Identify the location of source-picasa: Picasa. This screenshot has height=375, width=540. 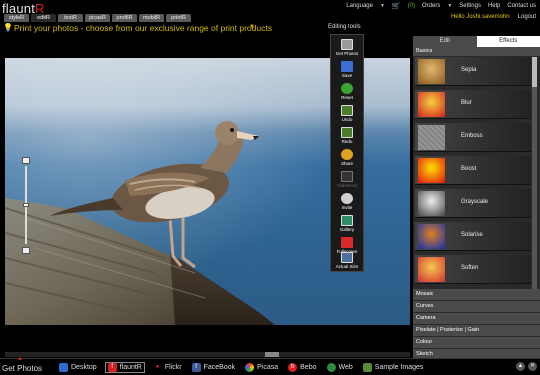
(261, 367).